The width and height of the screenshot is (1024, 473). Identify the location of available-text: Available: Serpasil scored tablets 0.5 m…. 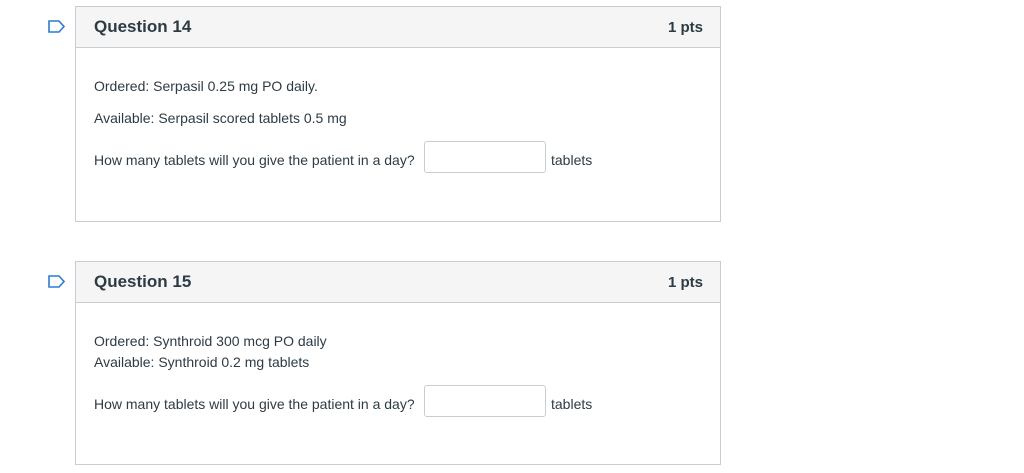
(220, 118).